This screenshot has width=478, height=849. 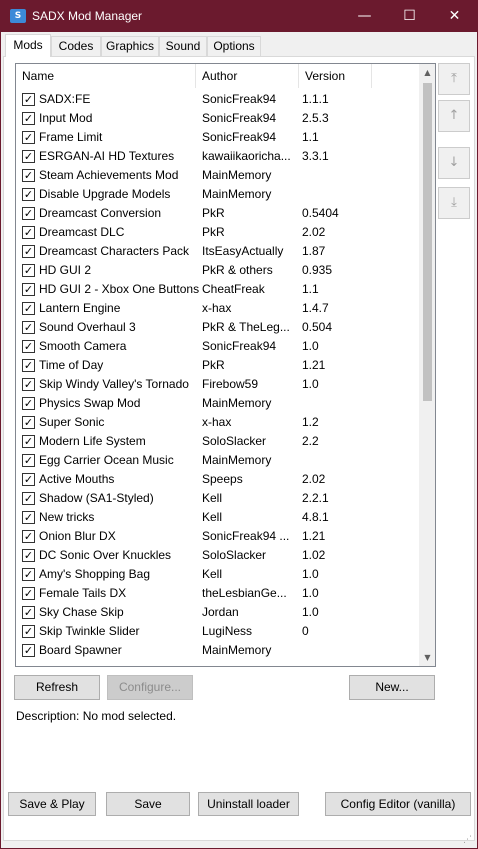 What do you see at coordinates (216, 308) in the screenshot?
I see `mod-row: ✓ Lantern Engine x-hax 1.4.7` at bounding box center [216, 308].